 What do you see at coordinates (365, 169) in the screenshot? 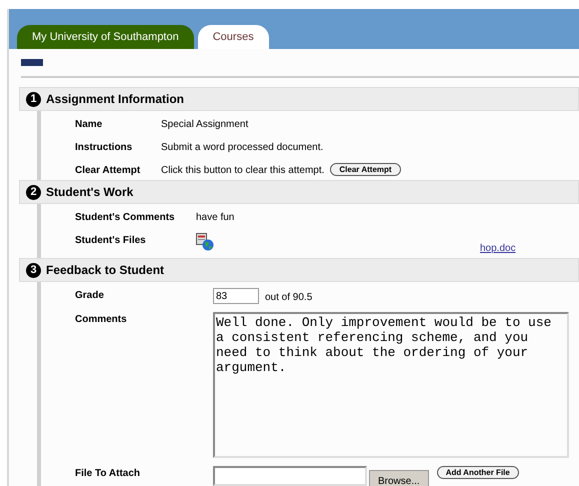
I see `clear-attempt-button: Clear Attempt` at bounding box center [365, 169].